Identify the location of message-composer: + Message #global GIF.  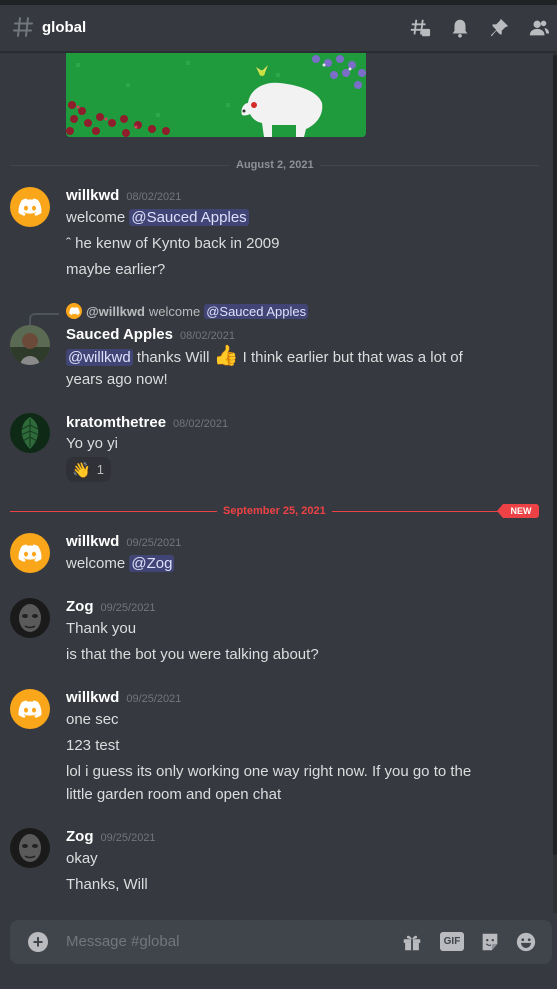
(281, 942).